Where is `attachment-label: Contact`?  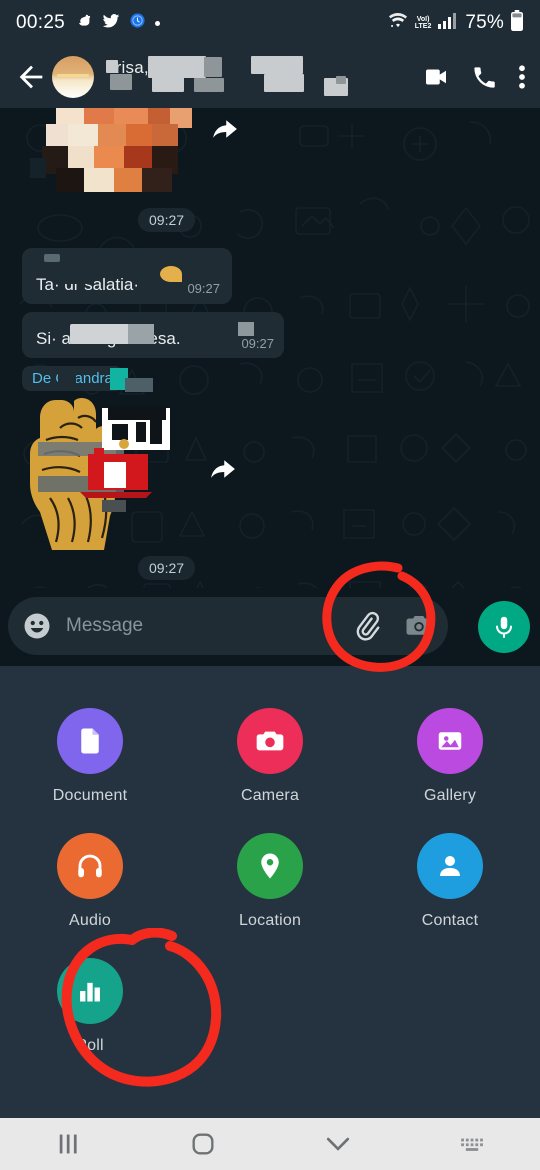 attachment-label: Contact is located at coordinates (450, 920).